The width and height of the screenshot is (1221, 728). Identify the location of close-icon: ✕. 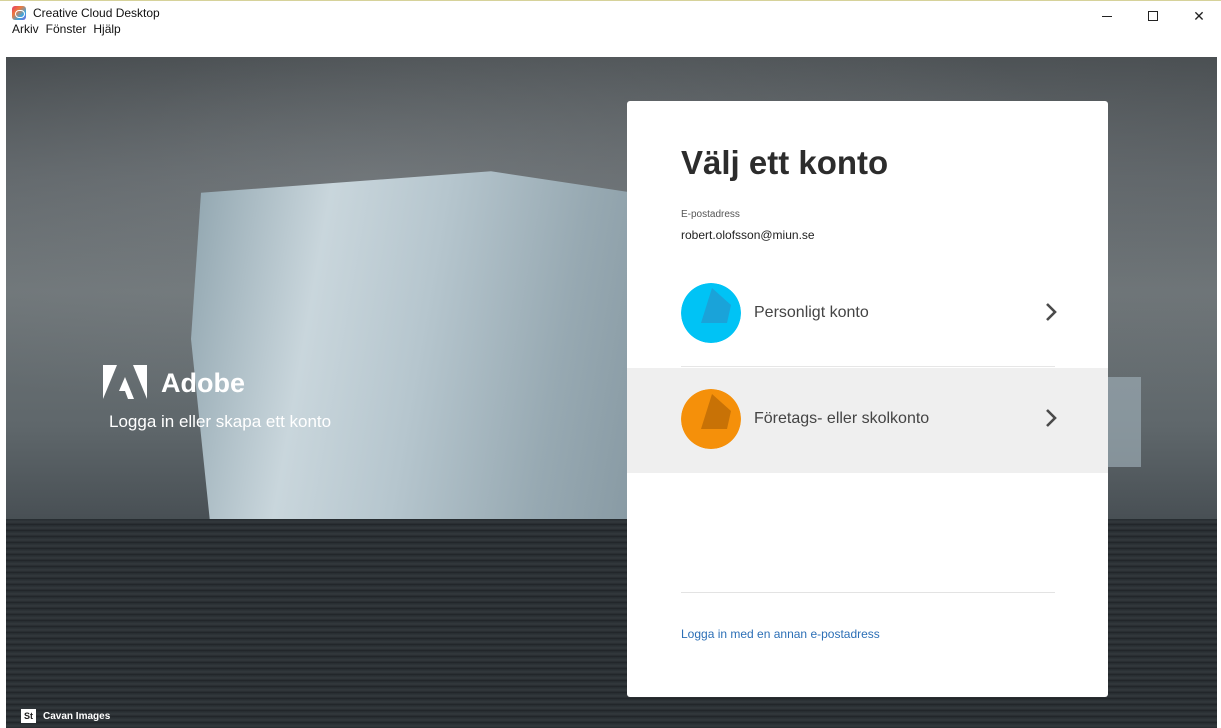
(1199, 15).